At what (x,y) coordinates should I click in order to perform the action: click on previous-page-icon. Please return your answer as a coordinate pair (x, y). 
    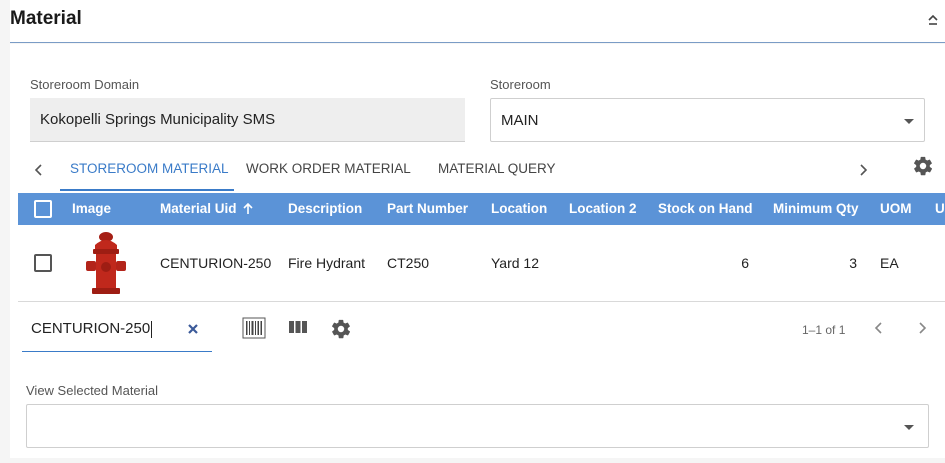
    Looking at the image, I should click on (879, 328).